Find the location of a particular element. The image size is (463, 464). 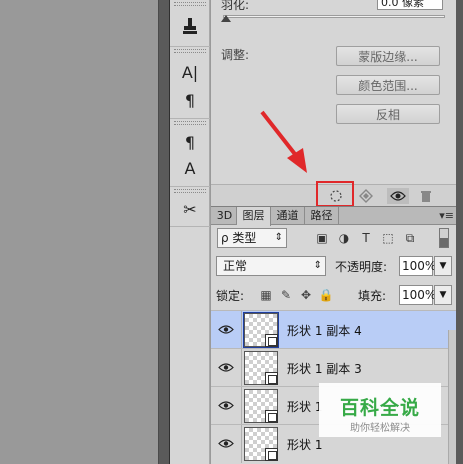

type-filter-icon: T is located at coordinates (366, 238).